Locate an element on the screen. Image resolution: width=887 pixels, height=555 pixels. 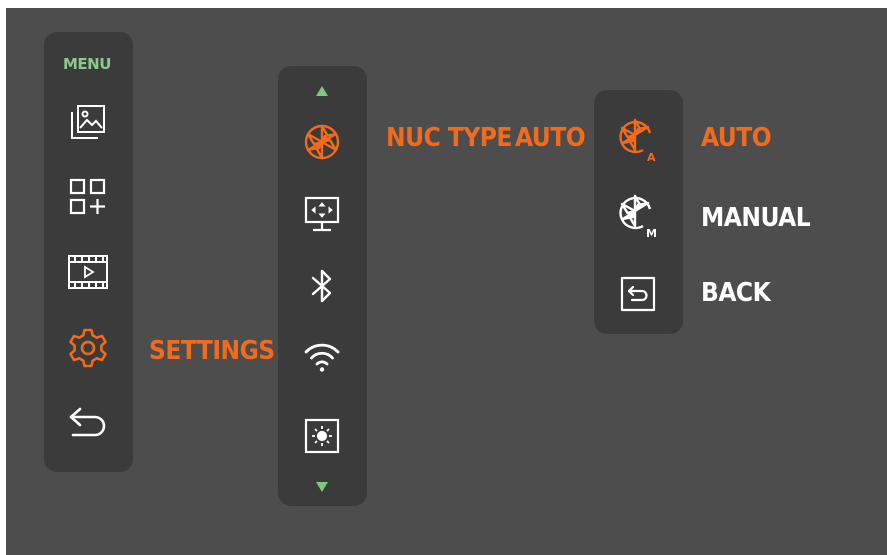
back-arrow-icon is located at coordinates (88, 424).